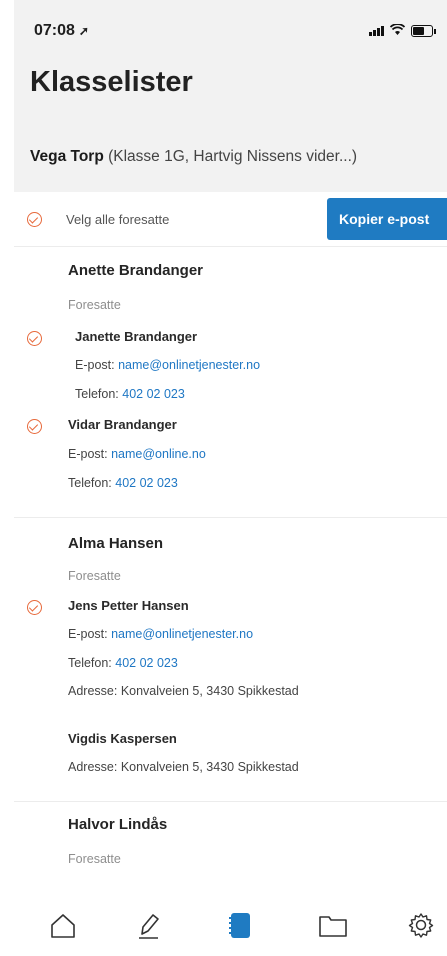  What do you see at coordinates (230, 88) in the screenshot?
I see `page-header: Klasselister` at bounding box center [230, 88].